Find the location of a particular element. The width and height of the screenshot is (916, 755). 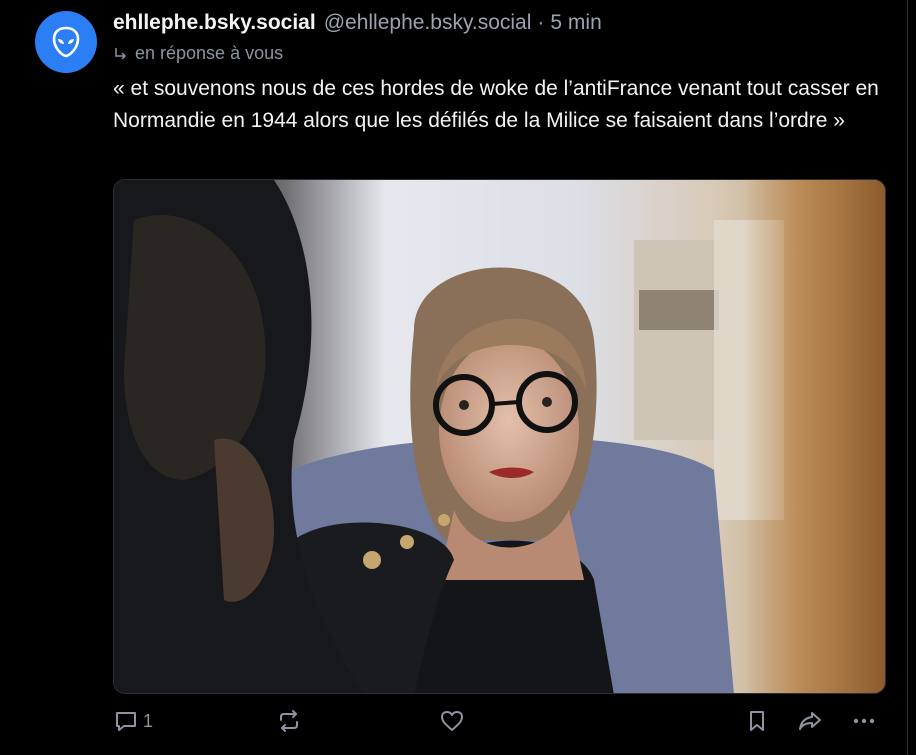

reply-context: en réponse à vous is located at coordinates (198, 53).